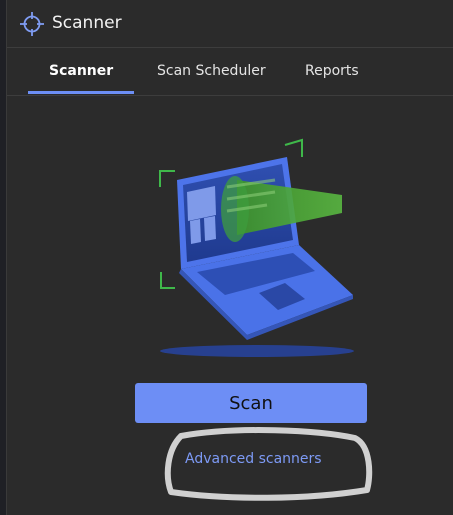  I want to click on tab-reports: Reports, so click(332, 71).